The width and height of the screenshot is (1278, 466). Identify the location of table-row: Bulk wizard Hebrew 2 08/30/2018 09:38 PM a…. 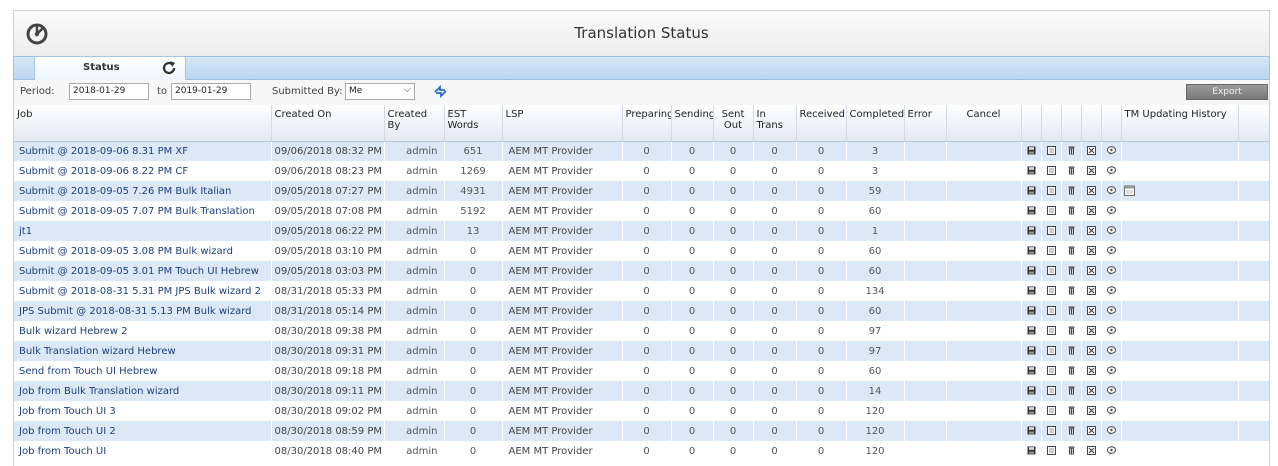
(641, 331).